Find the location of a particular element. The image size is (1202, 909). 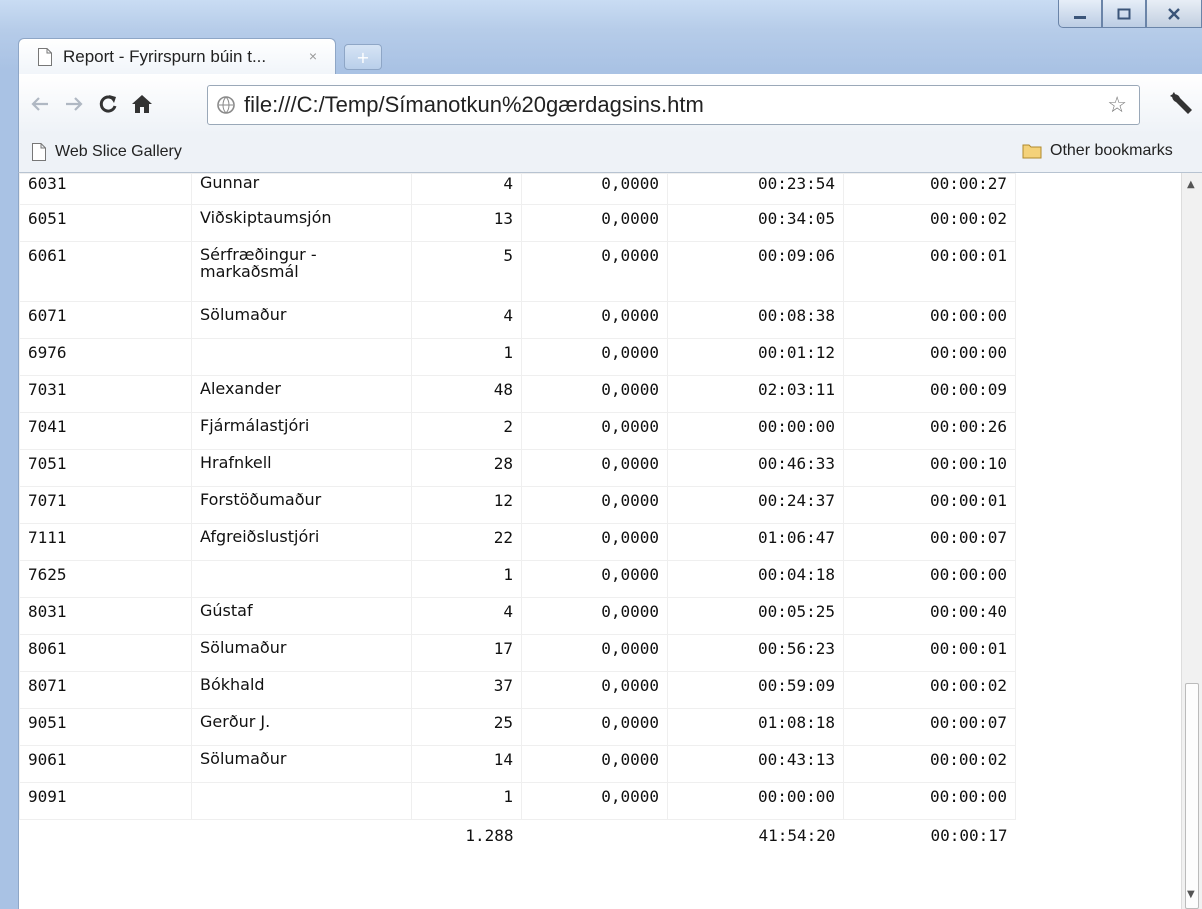

duration-cell: 00:01:12 is located at coordinates (755, 357).